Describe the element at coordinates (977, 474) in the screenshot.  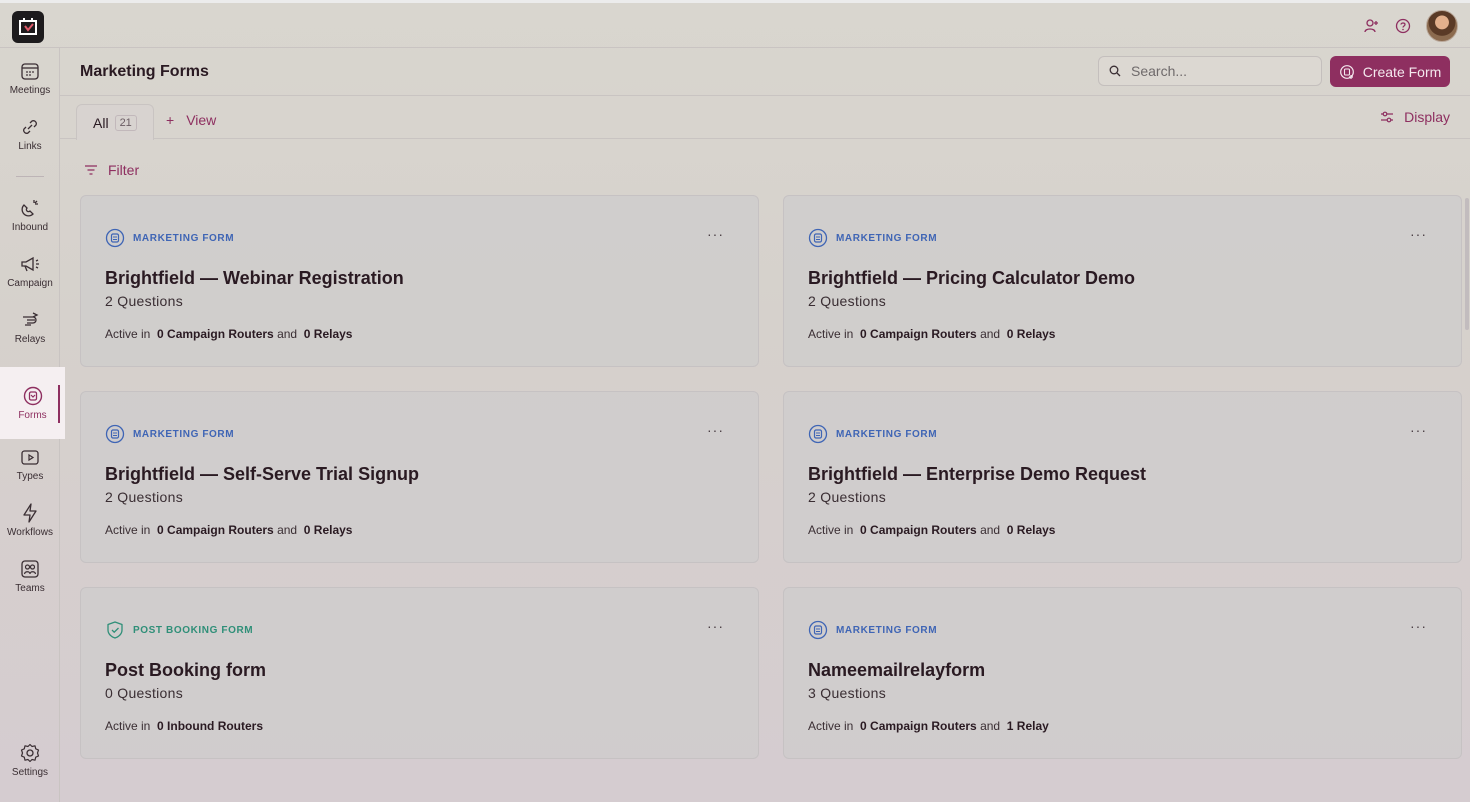
I see `form-title: Brightfield — Enterprise Demo Request` at that location.